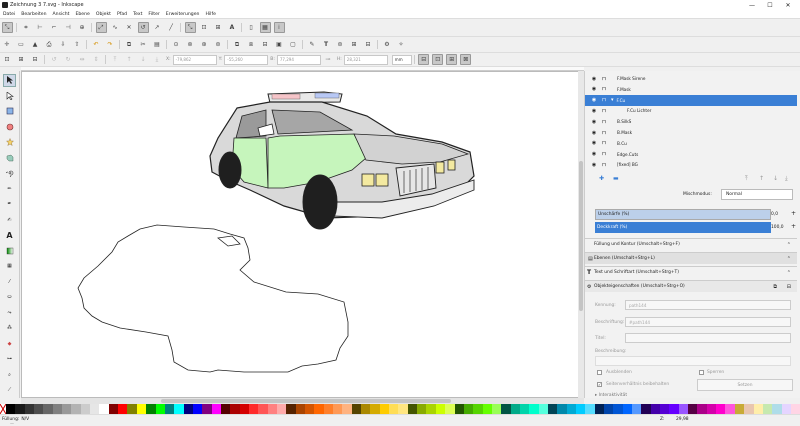 This screenshot has height=426, width=800. What do you see at coordinates (691, 132) in the screenshot?
I see `layer-row: ◉ ⊓ B.Mask` at bounding box center [691, 132].